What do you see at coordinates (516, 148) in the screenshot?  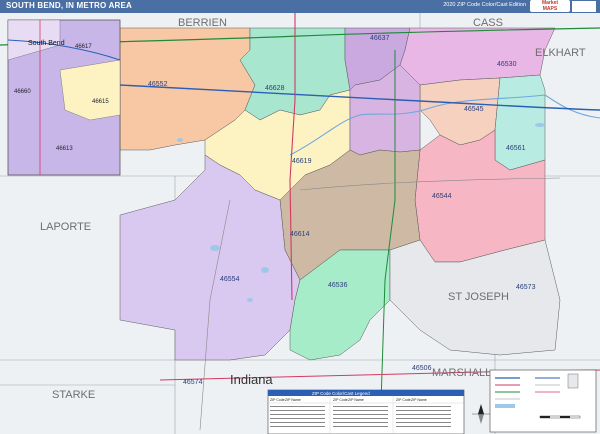 I see `zip-label-46561: 46561` at bounding box center [516, 148].